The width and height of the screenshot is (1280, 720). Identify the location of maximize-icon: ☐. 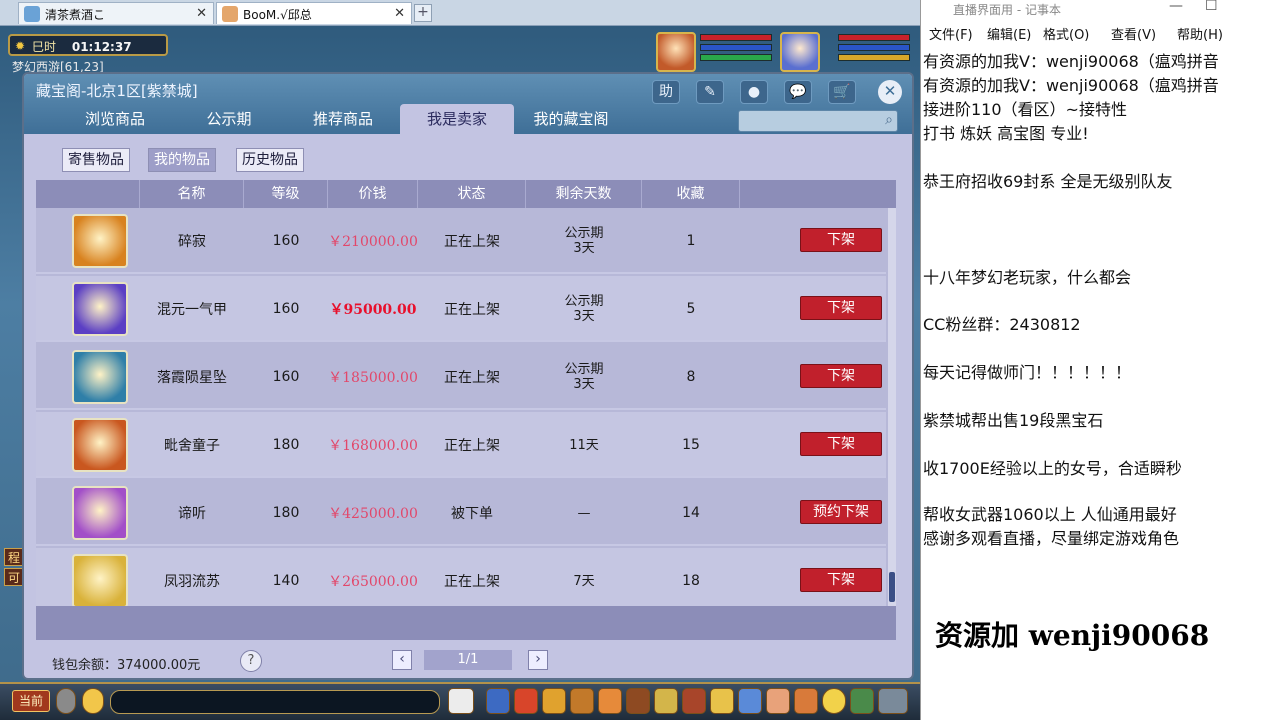
(1211, 7).